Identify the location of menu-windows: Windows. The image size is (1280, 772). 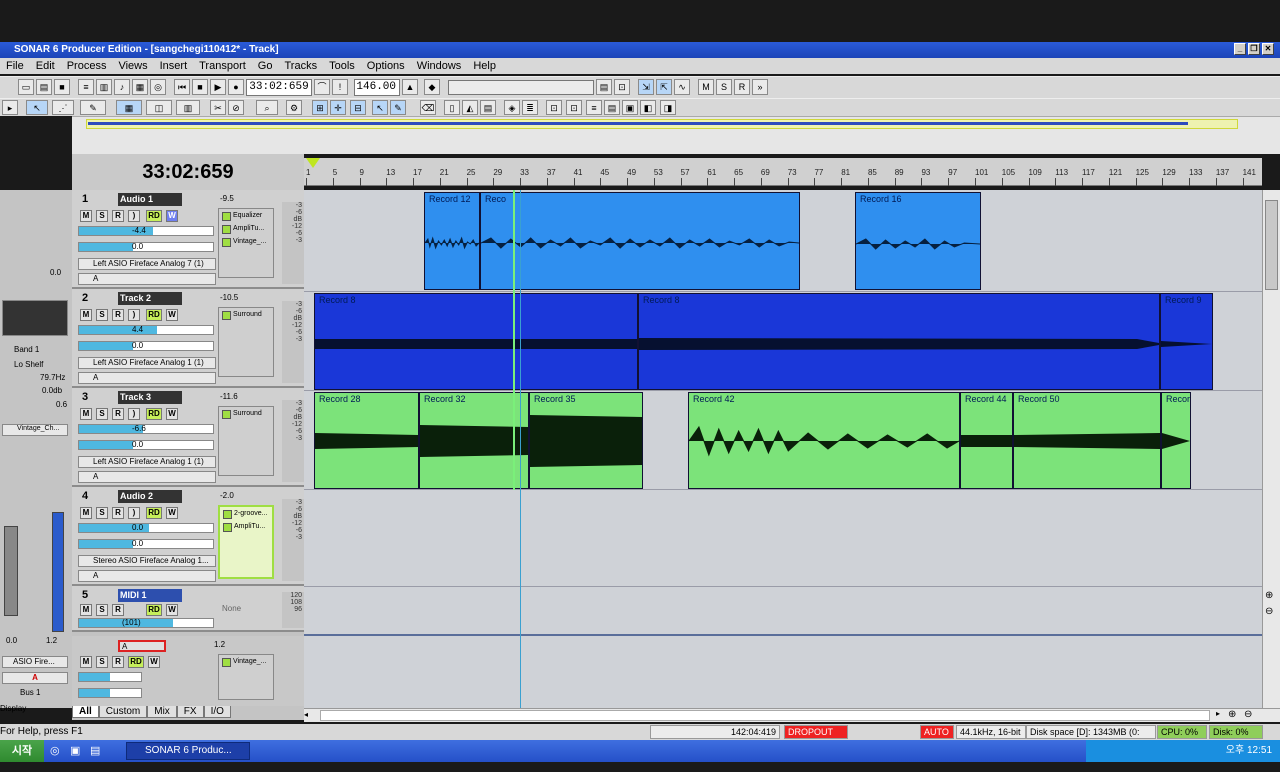
(439, 66).